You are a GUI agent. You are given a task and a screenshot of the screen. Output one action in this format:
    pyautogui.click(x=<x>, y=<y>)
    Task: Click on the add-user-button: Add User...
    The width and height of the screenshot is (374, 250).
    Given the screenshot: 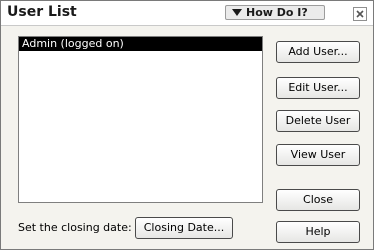 What is the action you would take?
    pyautogui.click(x=318, y=52)
    